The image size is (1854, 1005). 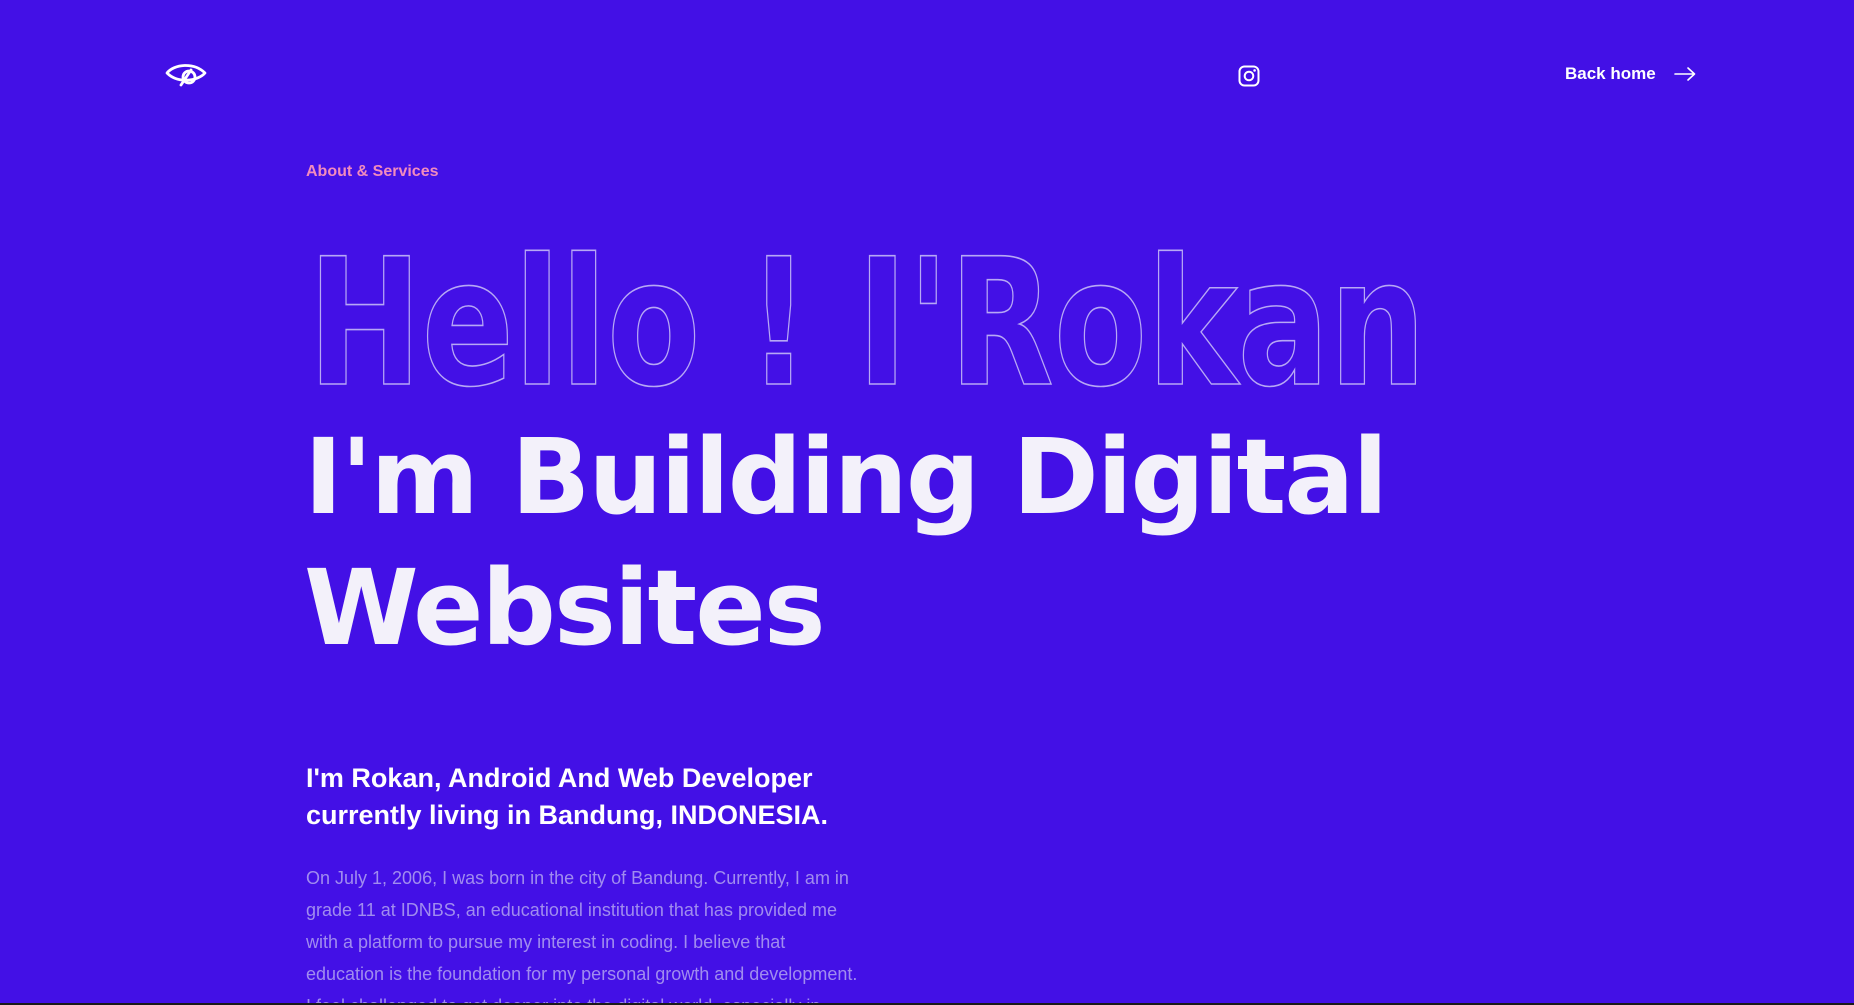 What do you see at coordinates (846, 542) in the screenshot?
I see `hero-headline: I'm Building Digital Websites` at bounding box center [846, 542].